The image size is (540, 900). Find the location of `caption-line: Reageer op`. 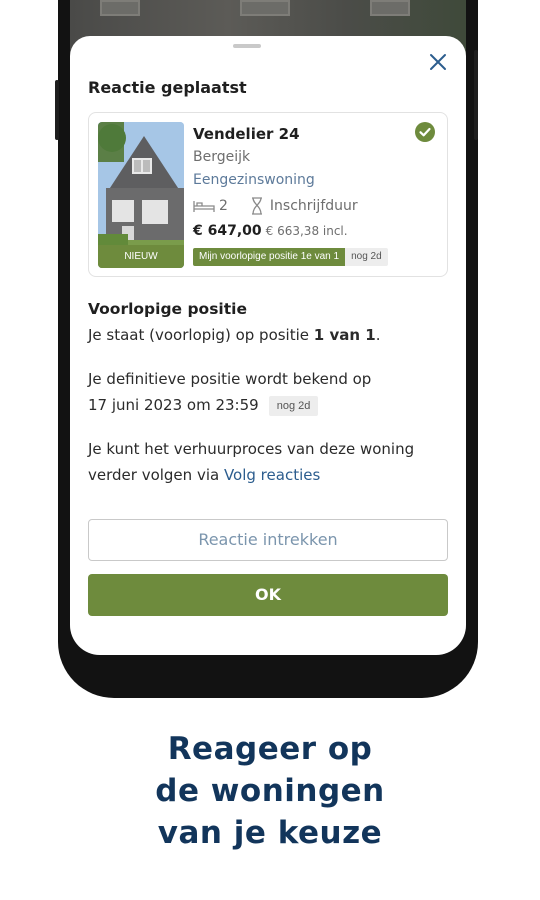

caption-line: Reageer op is located at coordinates (270, 749).